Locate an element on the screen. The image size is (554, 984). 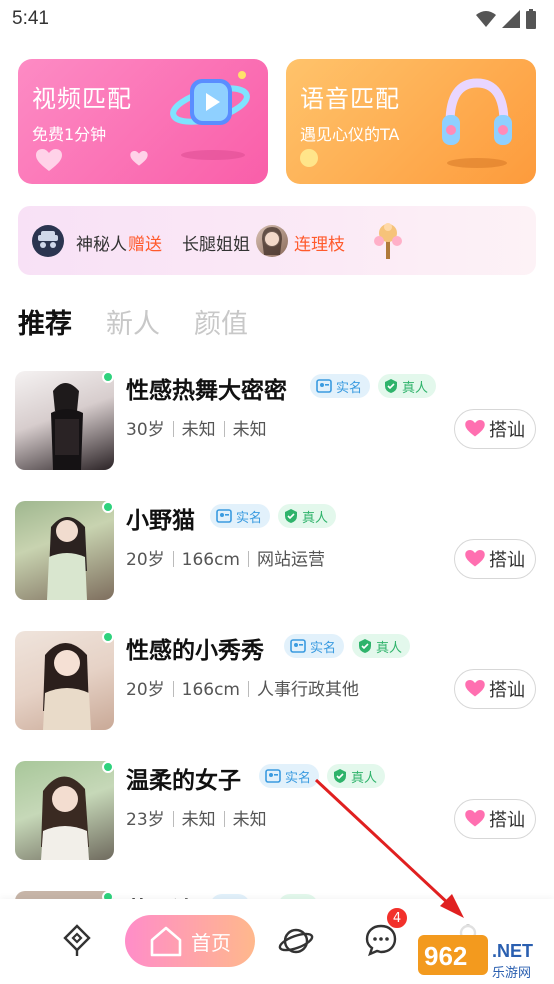
headphones-icon is located at coordinates (477, 123).